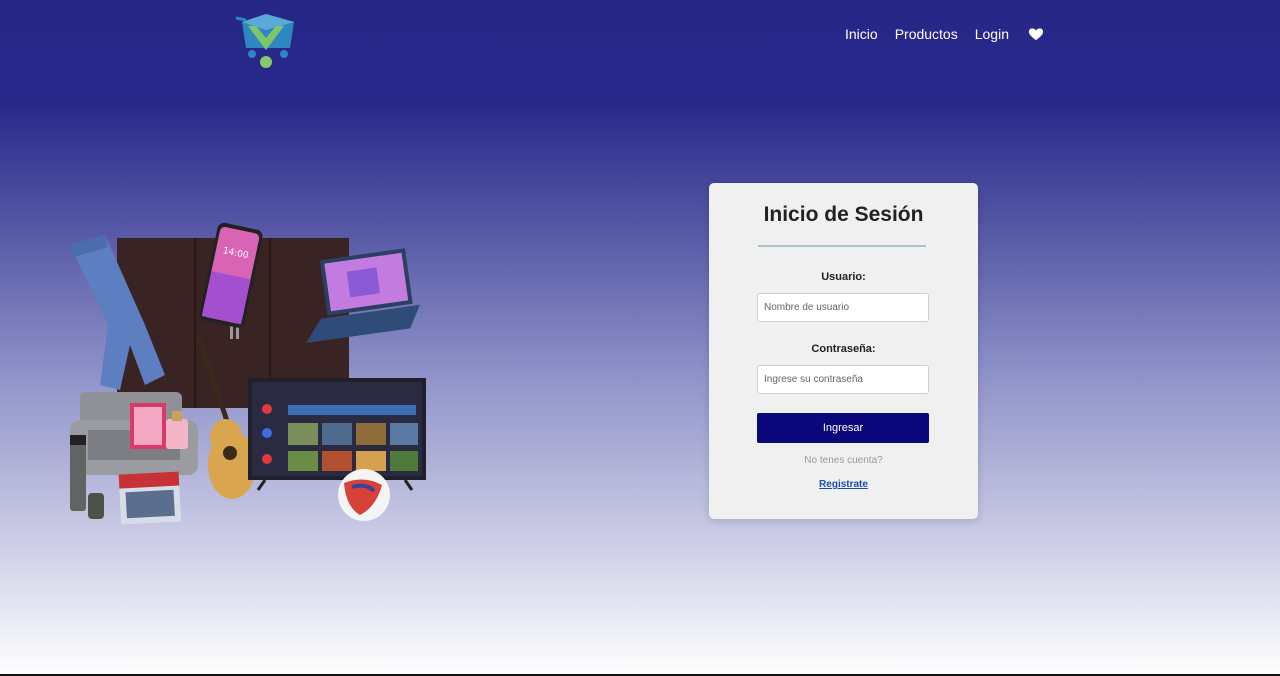  I want to click on register-link: Registrate, so click(843, 484).